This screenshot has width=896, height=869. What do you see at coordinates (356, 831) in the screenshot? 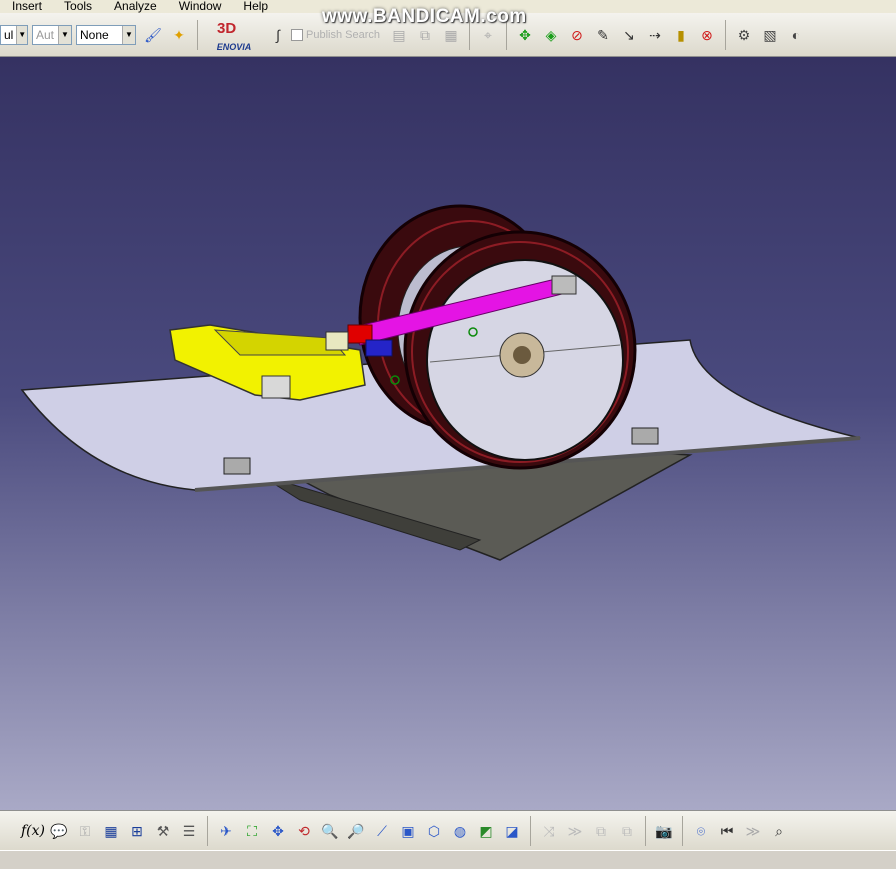
I see `zoom-out-icon: 🔎` at bounding box center [356, 831].